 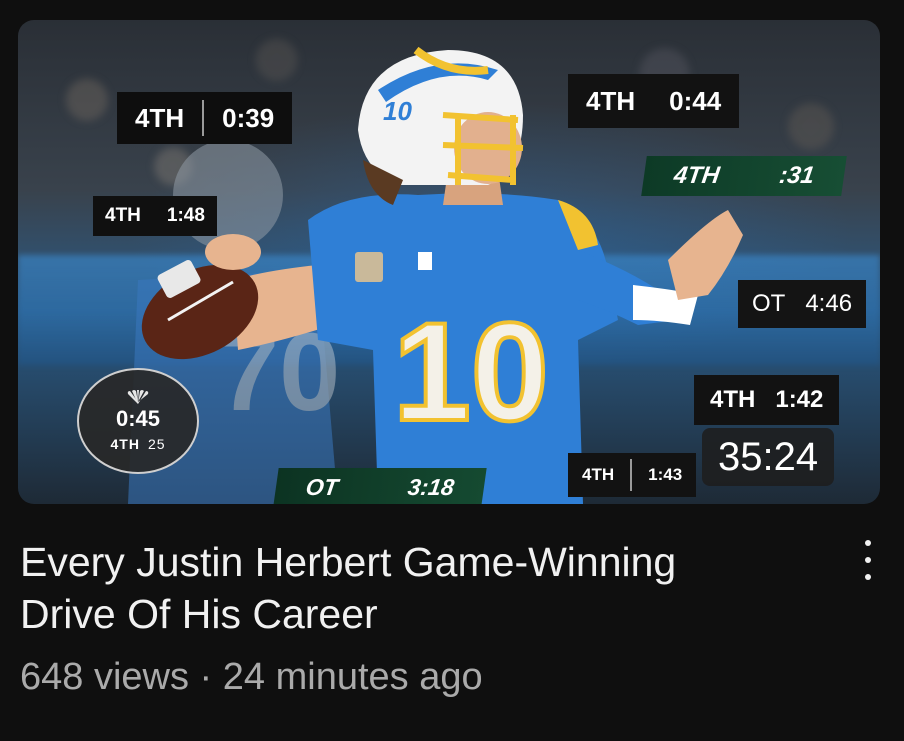 I want to click on scoreboard-4th-142: 4TH 1:42, so click(x=767, y=400).